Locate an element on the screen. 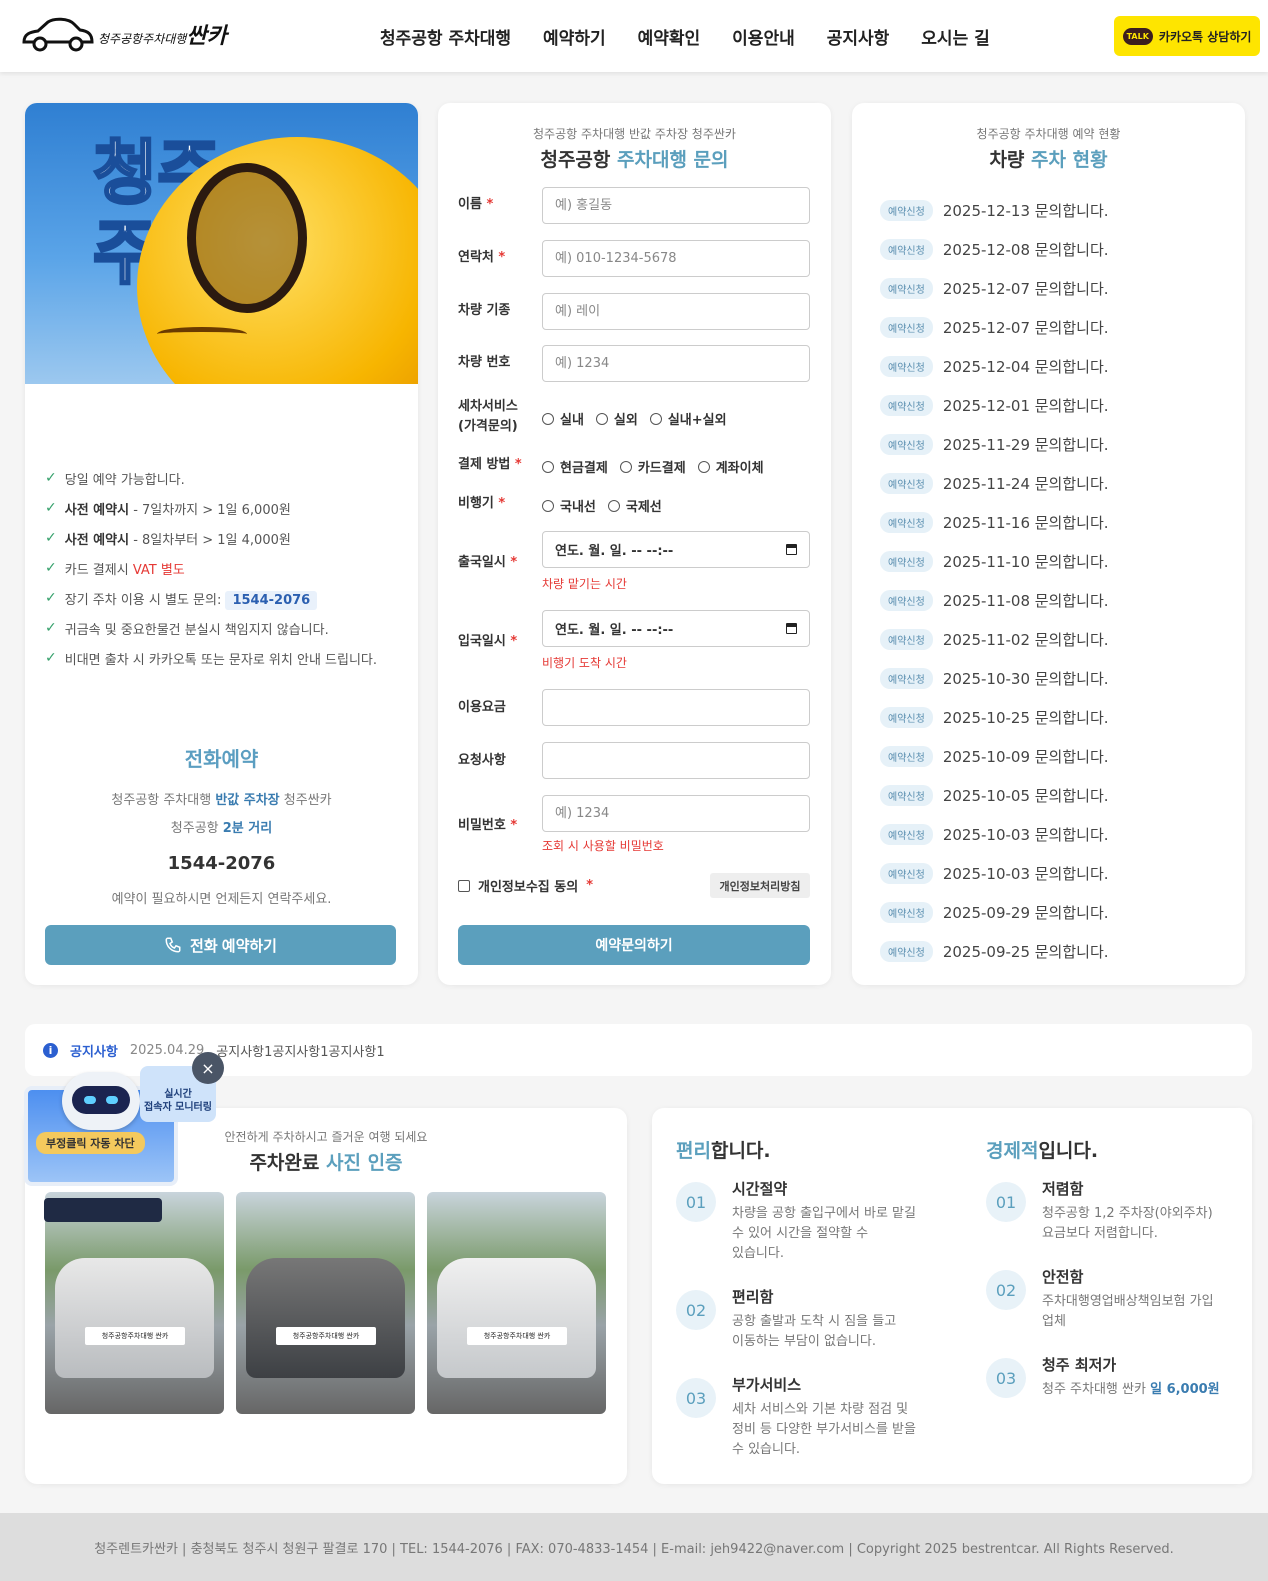 The width and height of the screenshot is (1268, 1581). privacy-policy-button: 개인정보처리방침 is located at coordinates (760, 885).